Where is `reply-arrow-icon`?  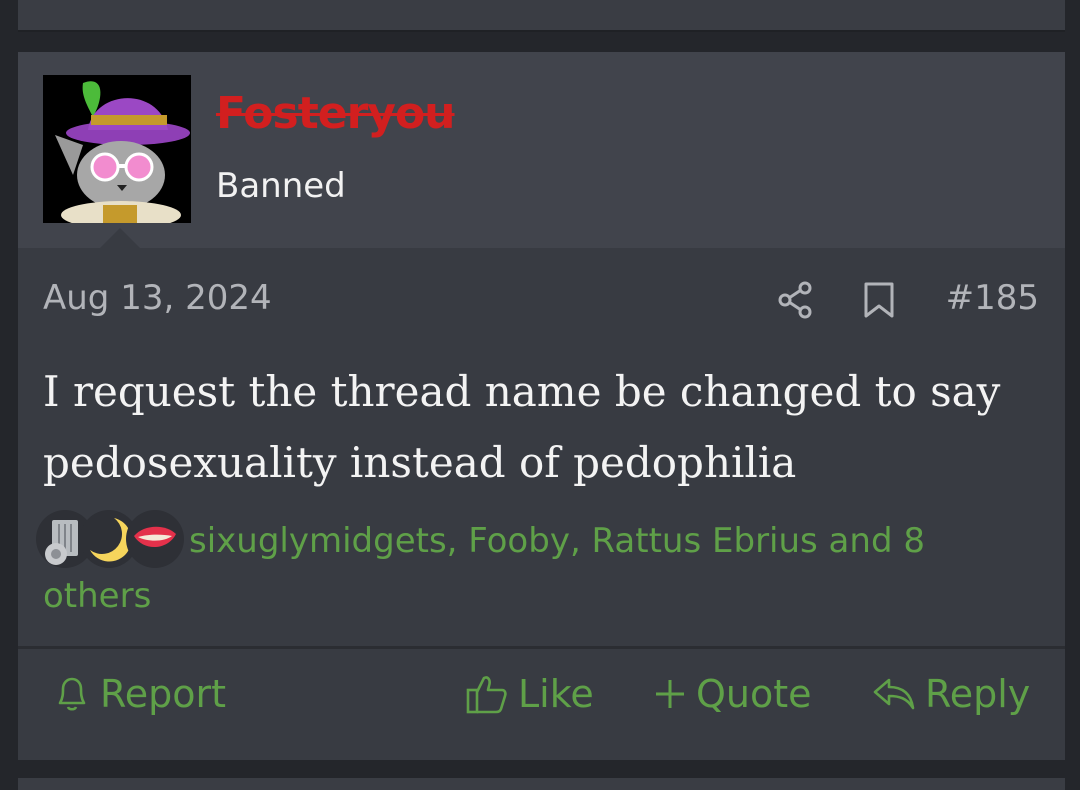 reply-arrow-icon is located at coordinates (894, 694).